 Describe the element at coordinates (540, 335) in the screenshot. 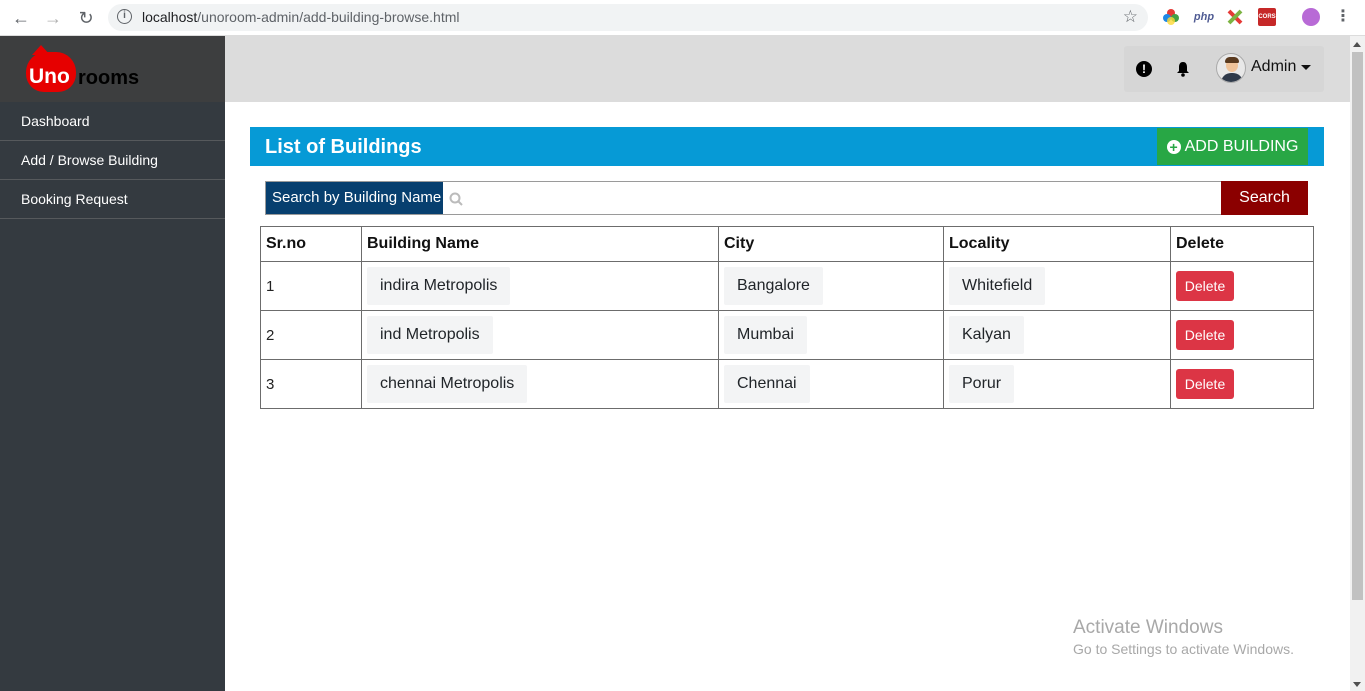

I see `building-name-cell: ind Metropolis` at that location.